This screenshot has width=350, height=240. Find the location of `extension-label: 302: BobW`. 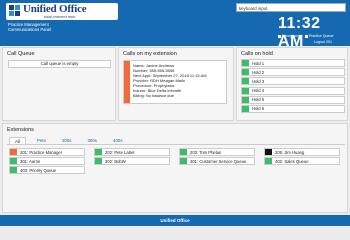

extension-label: 302: BobW is located at coordinates (115, 161).